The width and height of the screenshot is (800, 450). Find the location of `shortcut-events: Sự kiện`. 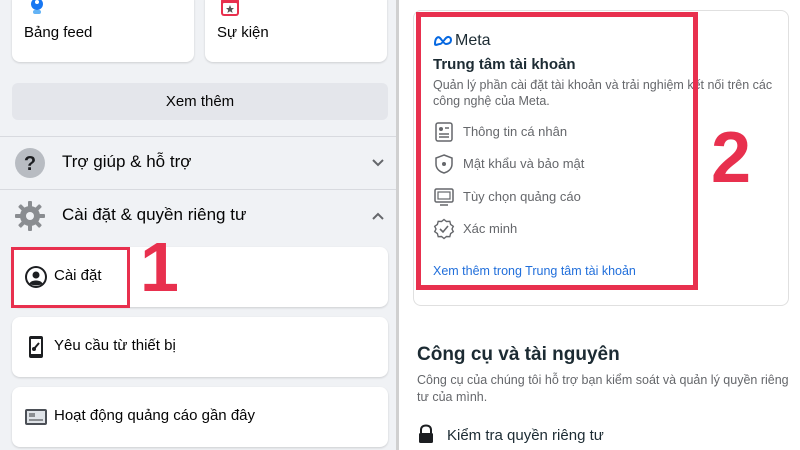

shortcut-events: Sự kiện is located at coordinates (296, 31).